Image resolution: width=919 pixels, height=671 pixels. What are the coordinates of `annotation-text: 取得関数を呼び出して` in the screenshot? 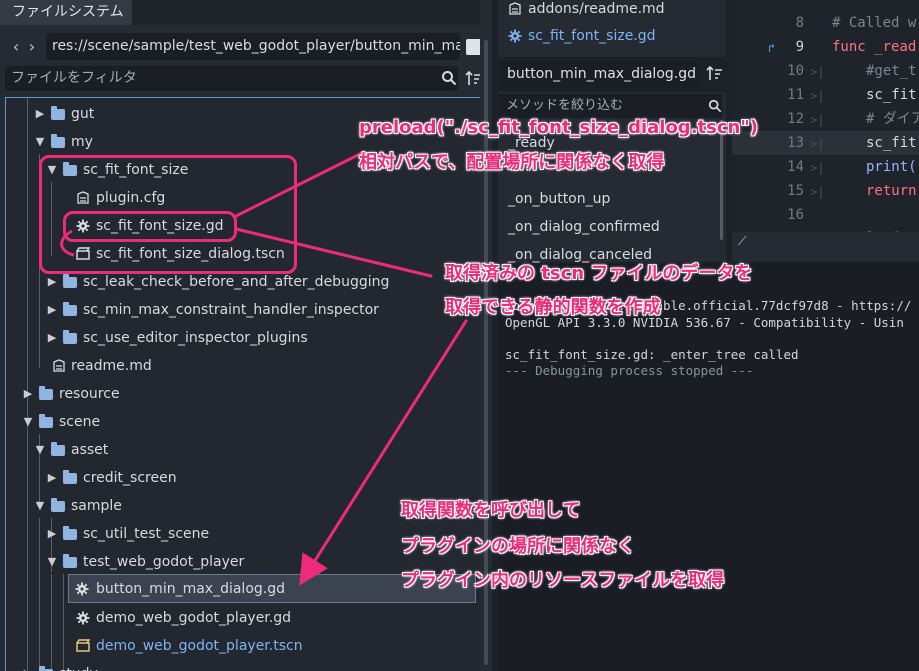 It's located at (491, 510).